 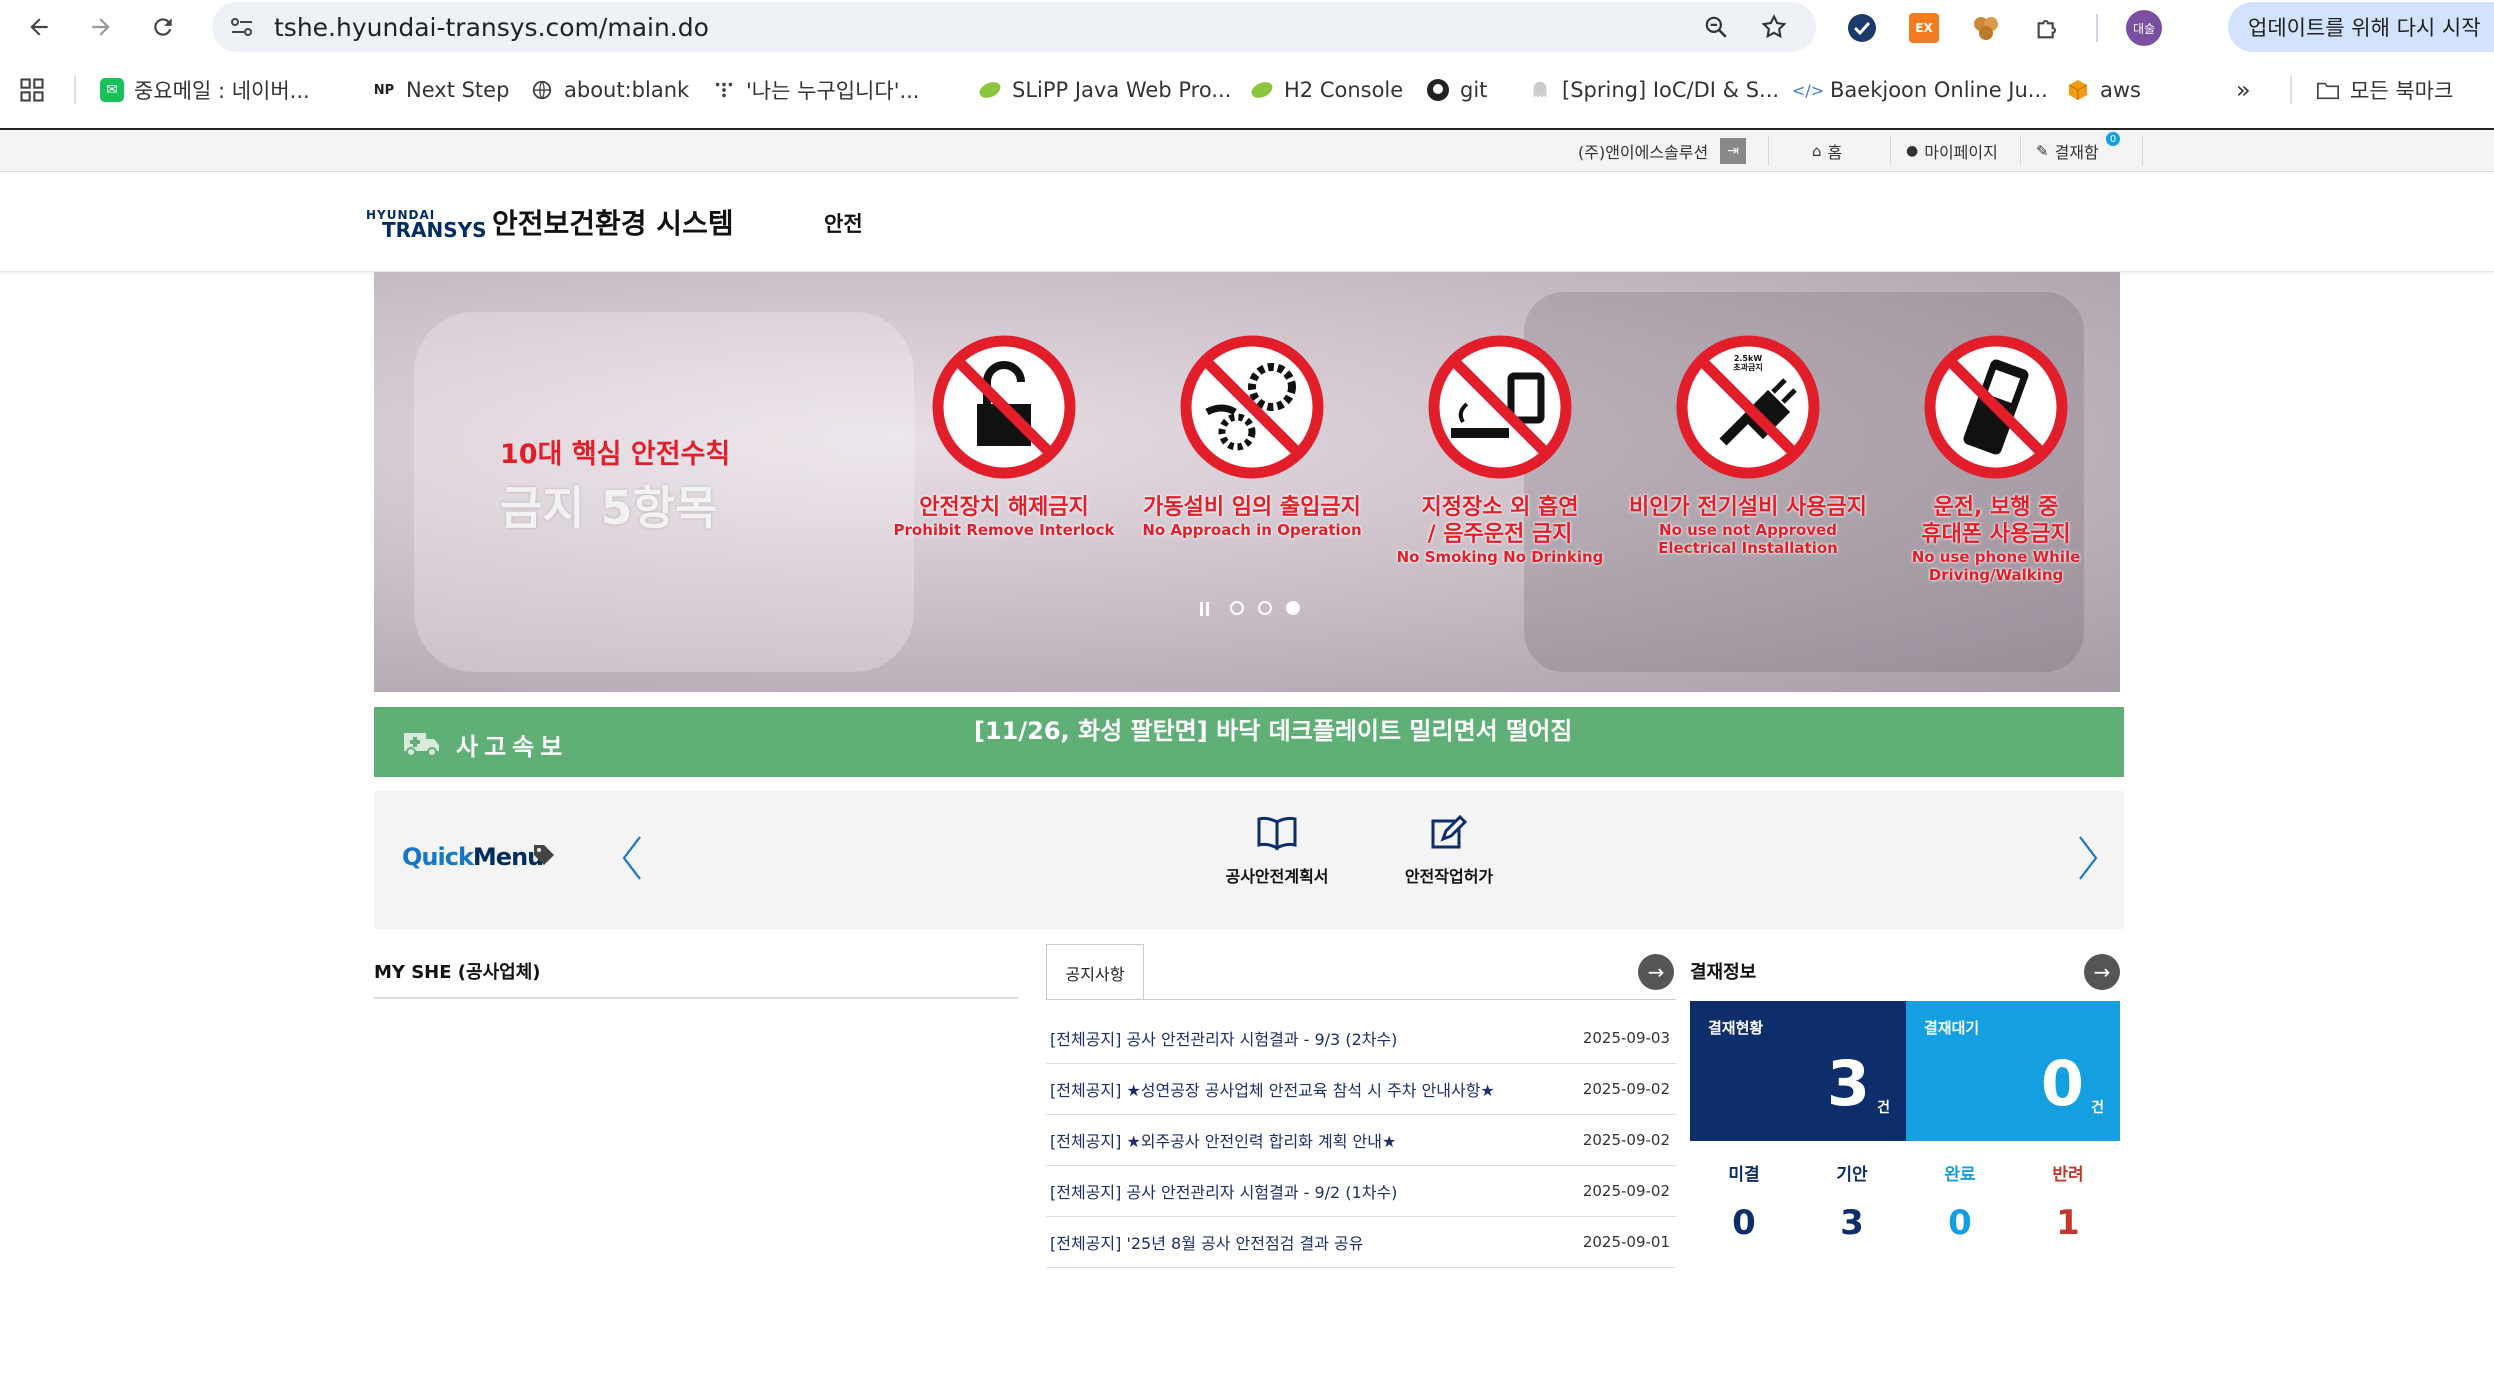 What do you see at coordinates (1500, 521) in the screenshot?
I see `sign-label-ko: 지정장소 외 흡연 / 음주운전 금지` at bounding box center [1500, 521].